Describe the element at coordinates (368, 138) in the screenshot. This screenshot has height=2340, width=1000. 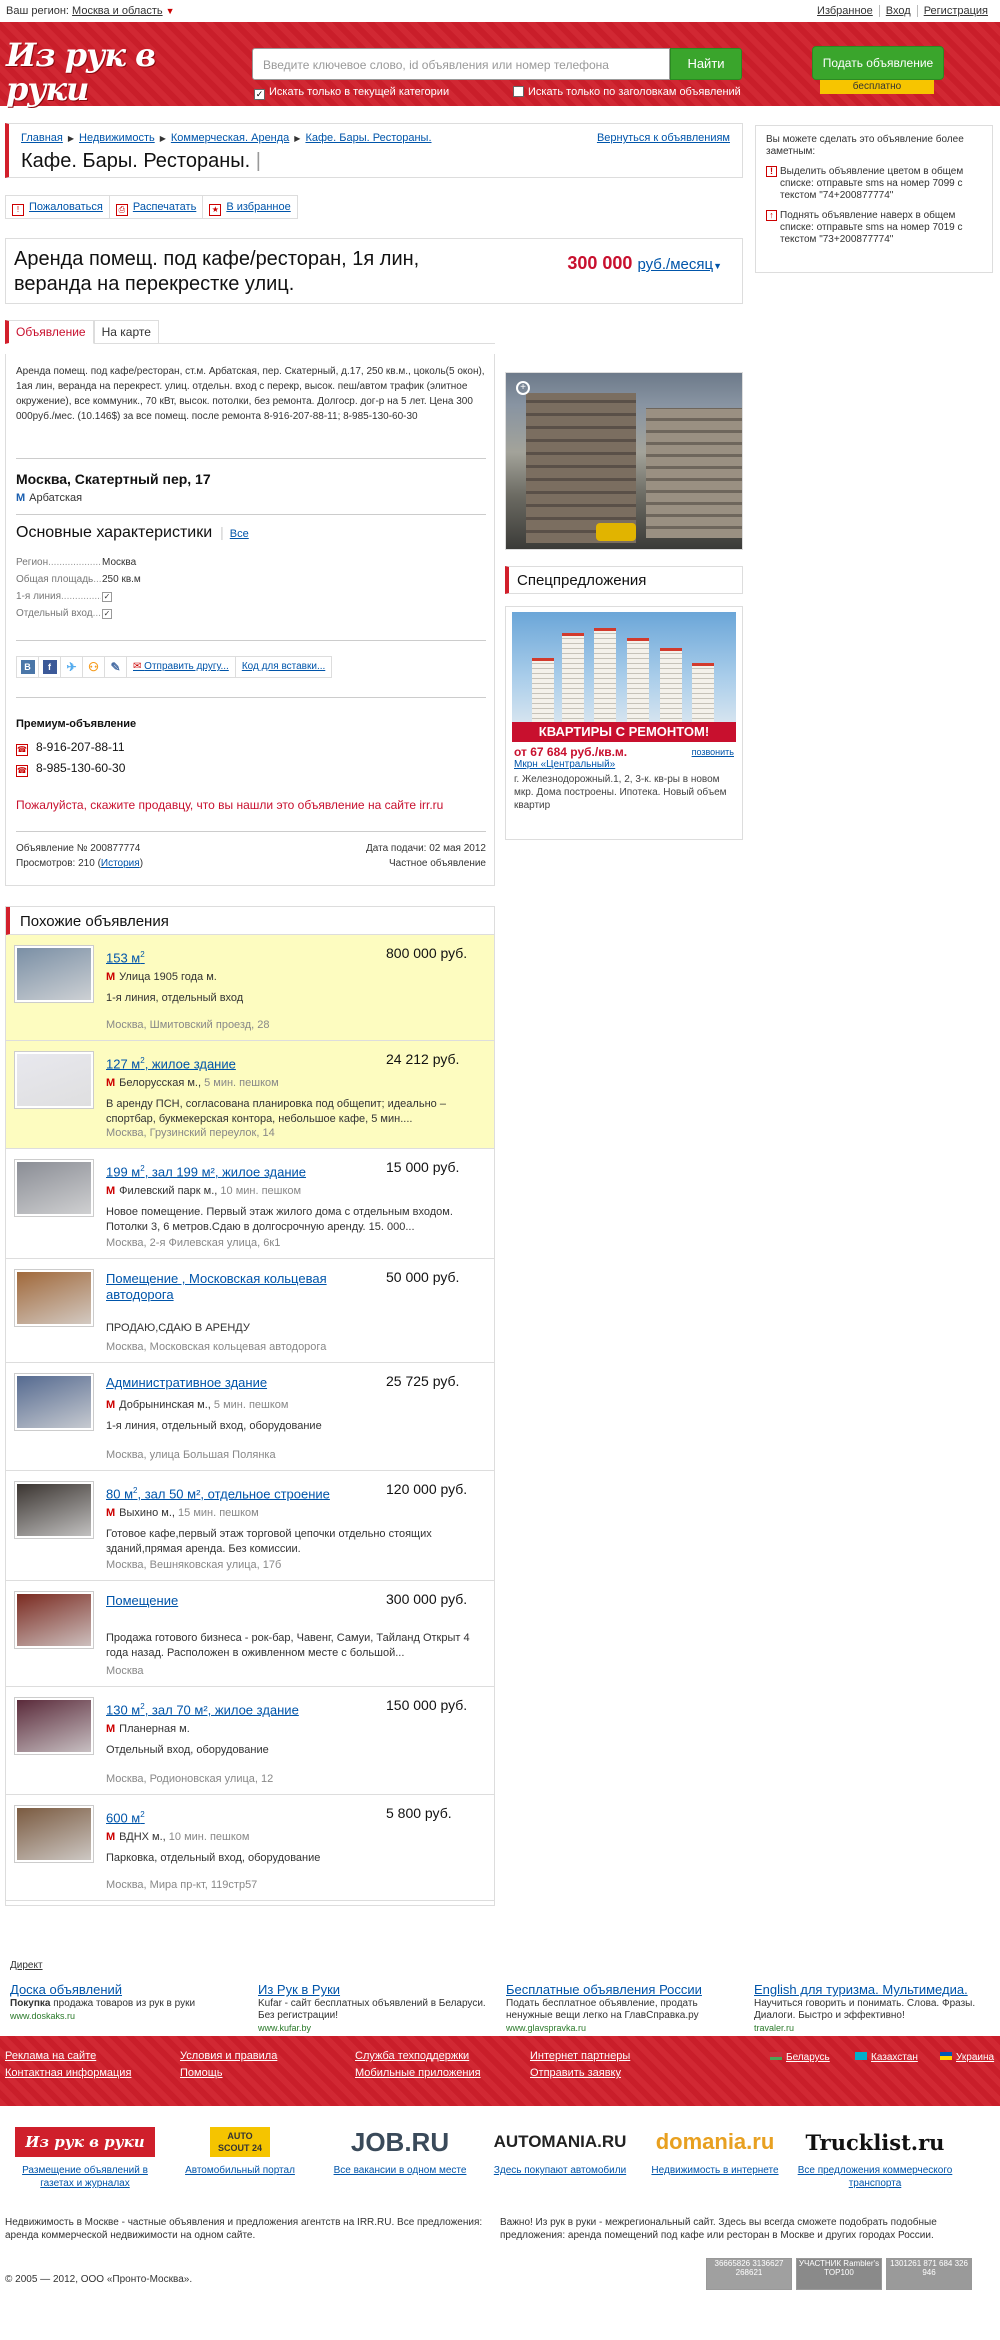
I see `breadcrumb-cafe: Кафе. Бары. Рестораны.` at that location.